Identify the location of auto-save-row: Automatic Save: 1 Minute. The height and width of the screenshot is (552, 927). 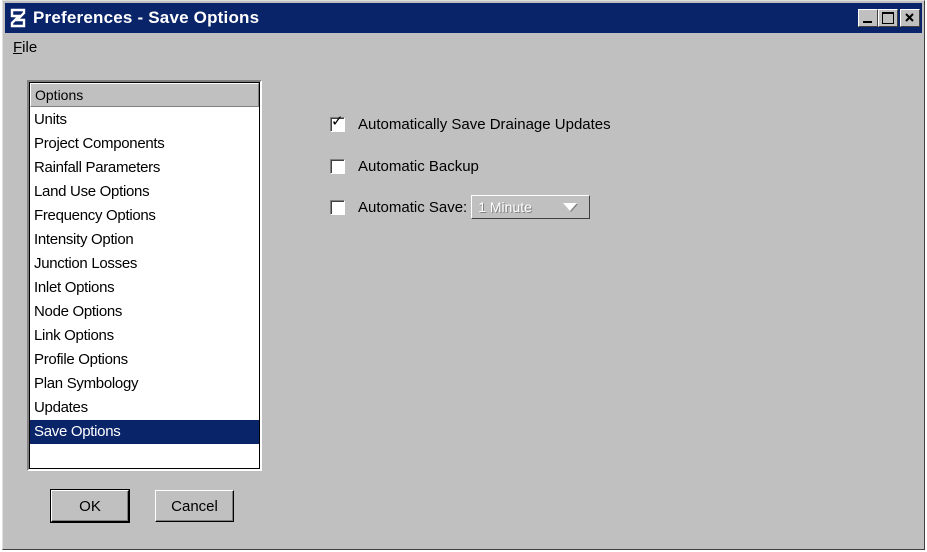
(460, 207).